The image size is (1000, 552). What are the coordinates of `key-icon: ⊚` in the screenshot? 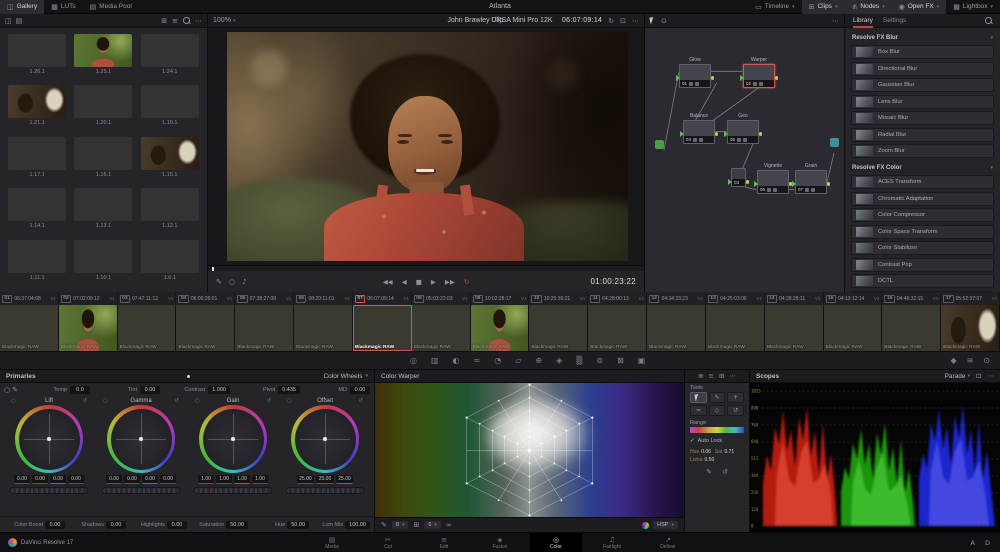 It's located at (599, 360).